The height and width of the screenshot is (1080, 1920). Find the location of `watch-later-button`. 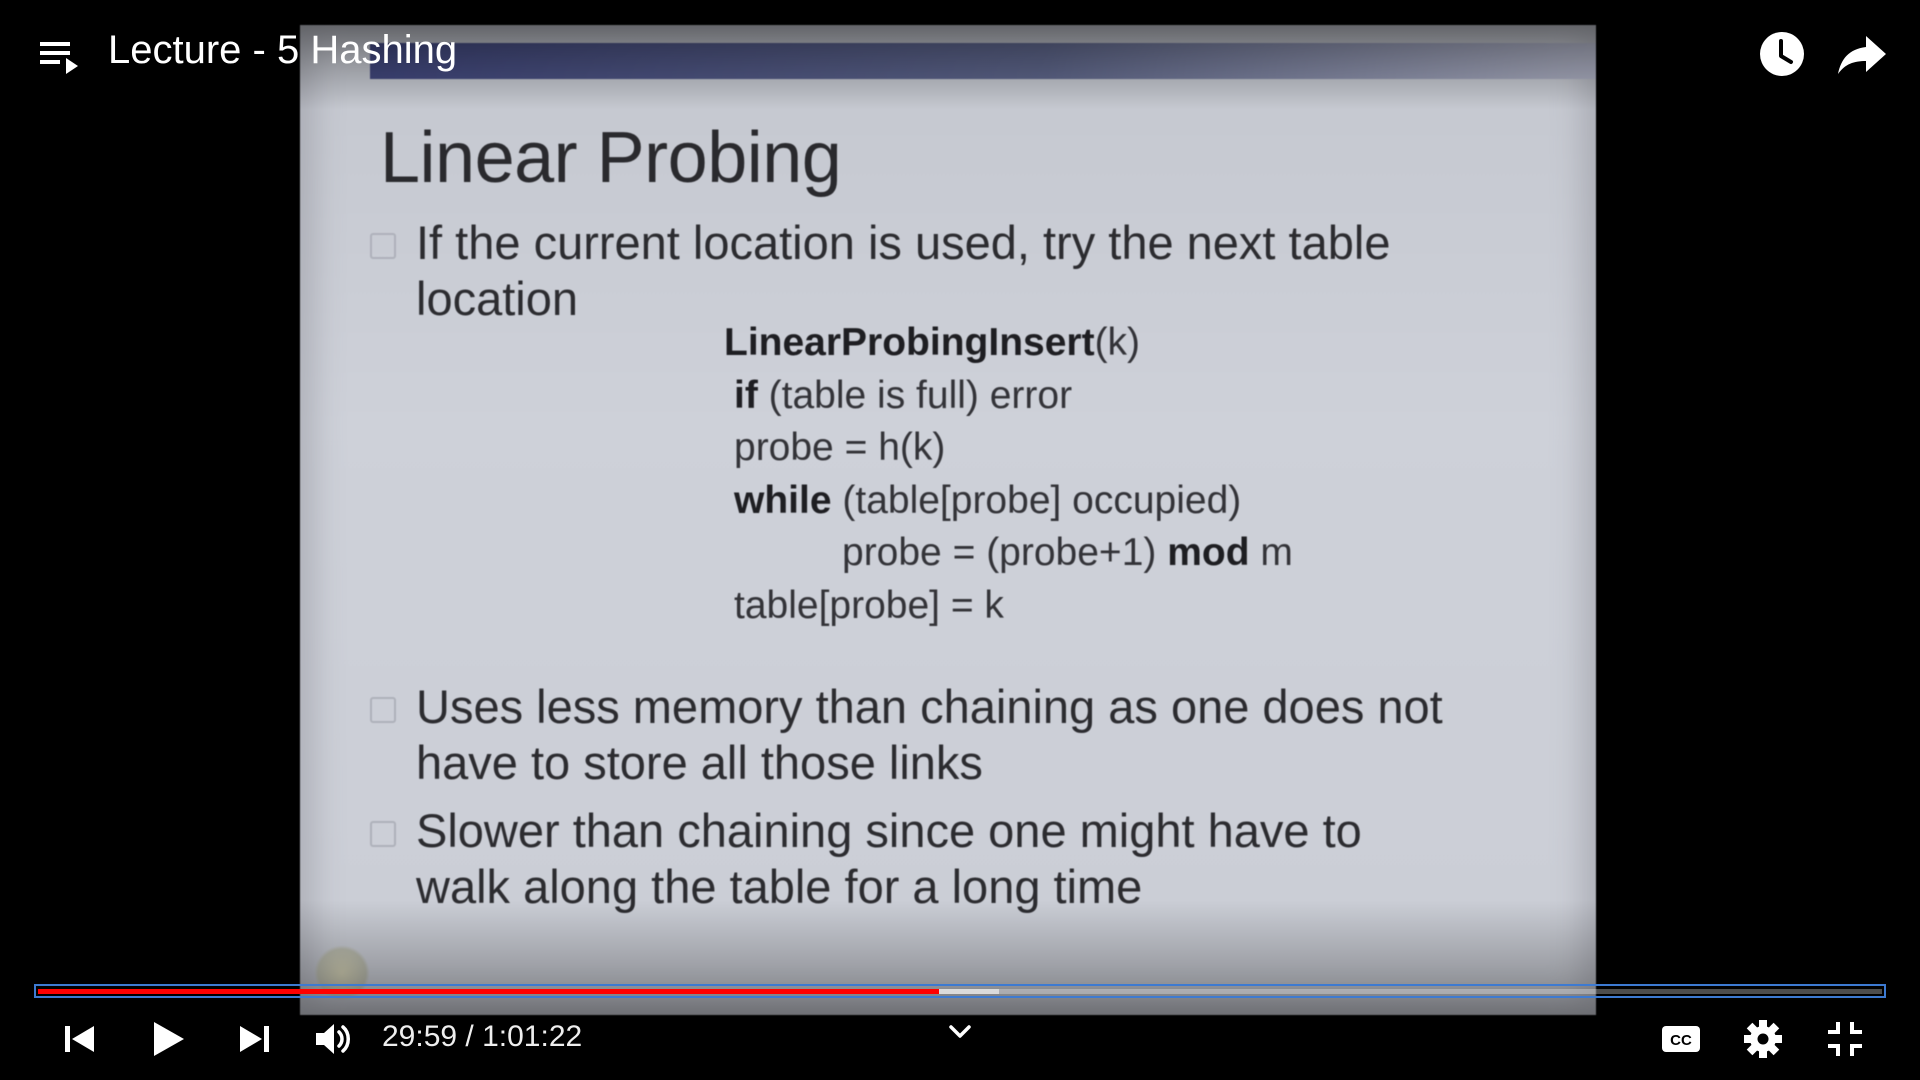

watch-later-button is located at coordinates (1782, 54).